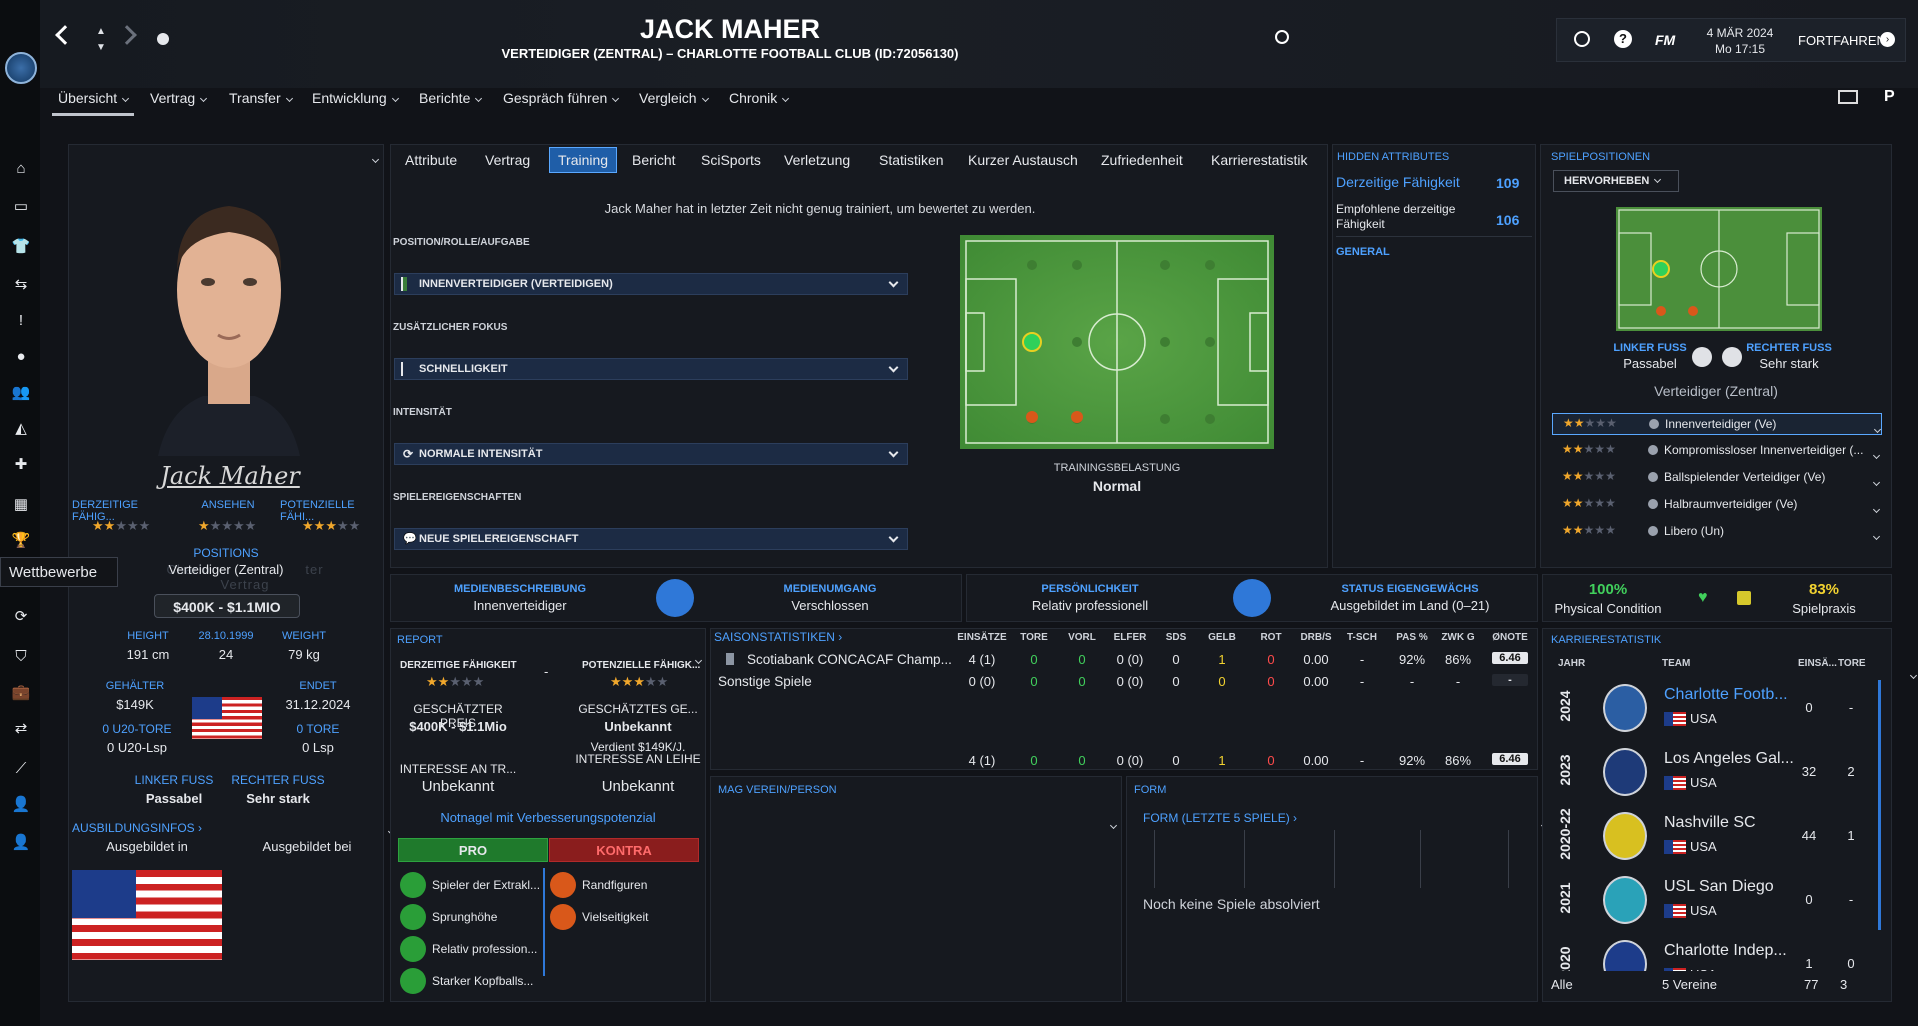 The width and height of the screenshot is (1918, 1026). What do you see at coordinates (1665, 40) in the screenshot?
I see `fm-logo: FM` at bounding box center [1665, 40].